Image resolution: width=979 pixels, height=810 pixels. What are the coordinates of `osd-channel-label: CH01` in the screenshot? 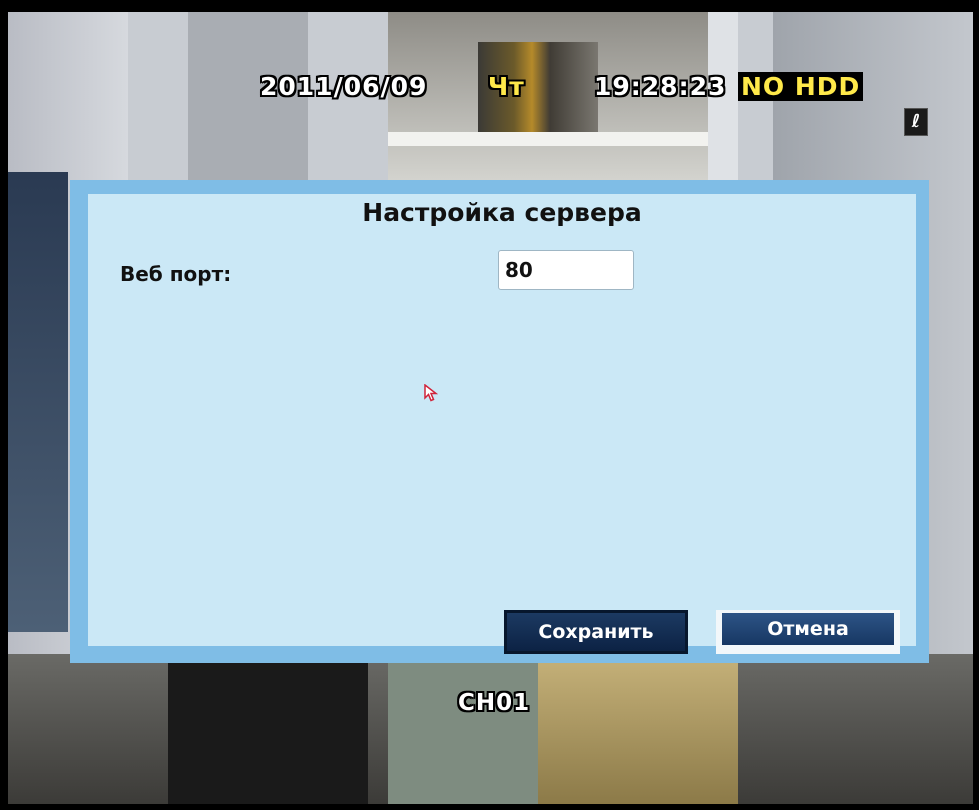 It's located at (494, 703).